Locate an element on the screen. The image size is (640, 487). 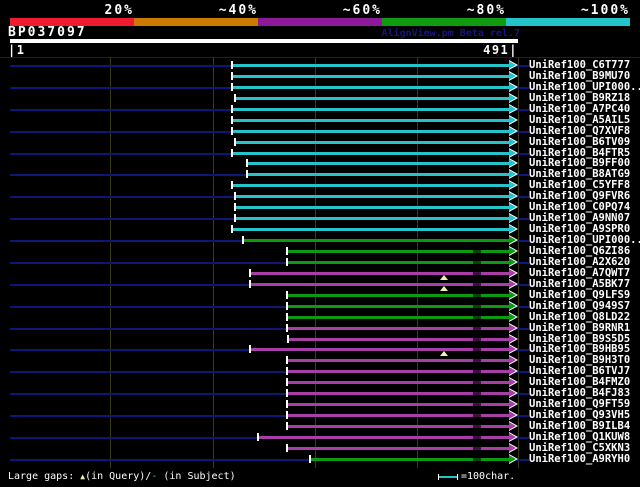
scale-bar-left-tick is located at coordinates (438, 477).